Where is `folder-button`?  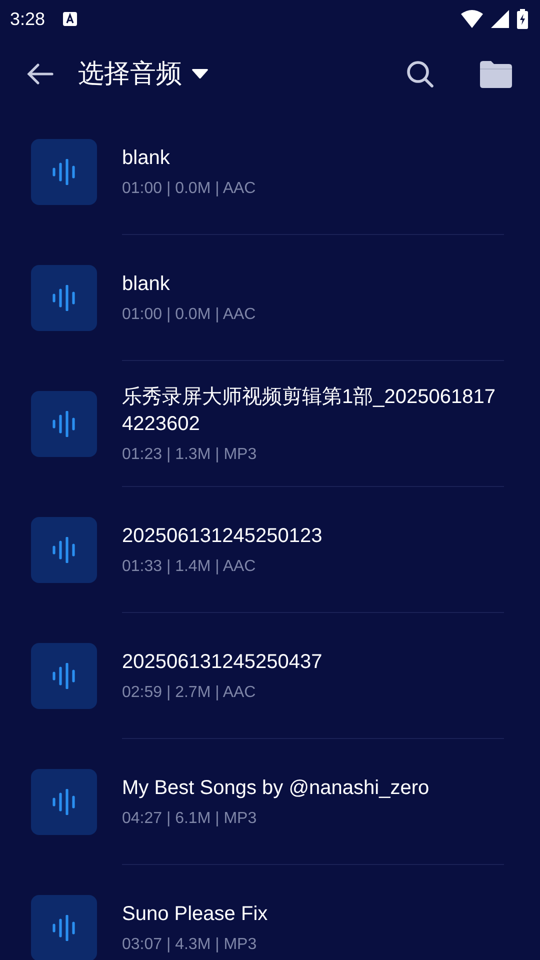
folder-button is located at coordinates (496, 74).